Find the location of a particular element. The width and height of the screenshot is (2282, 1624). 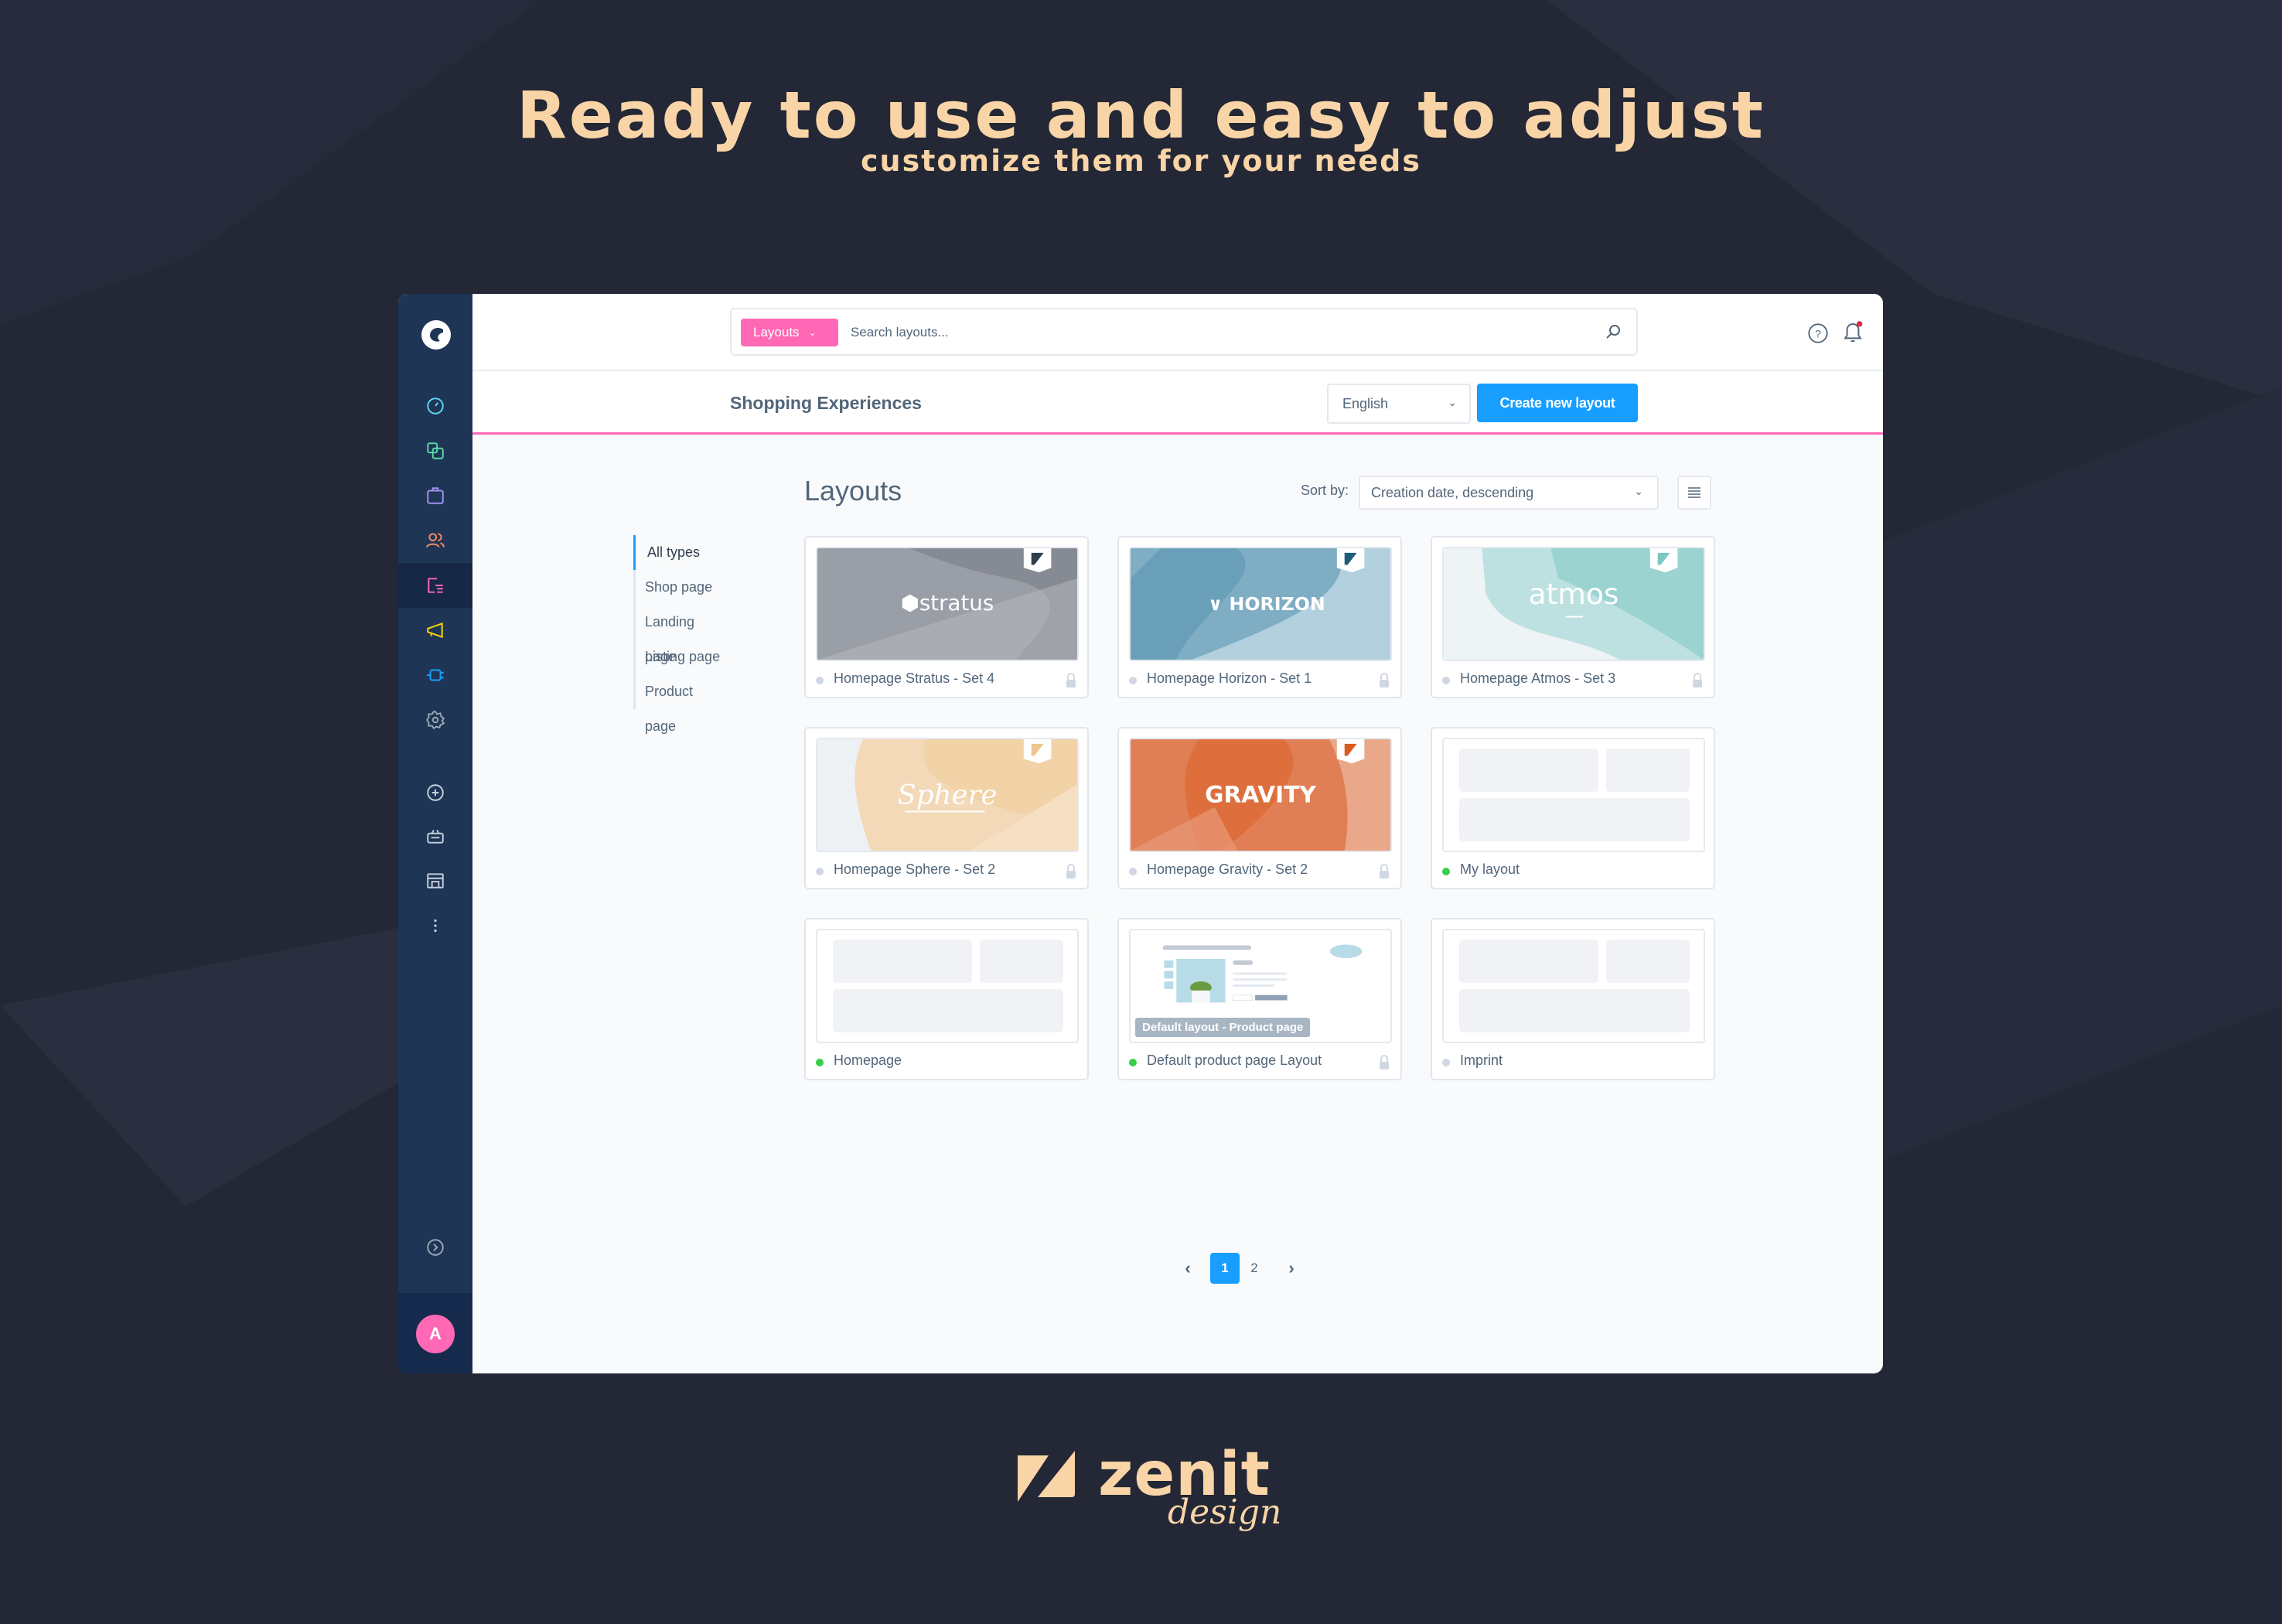

chevron-left-icon: ‹ is located at coordinates (1187, 1268).